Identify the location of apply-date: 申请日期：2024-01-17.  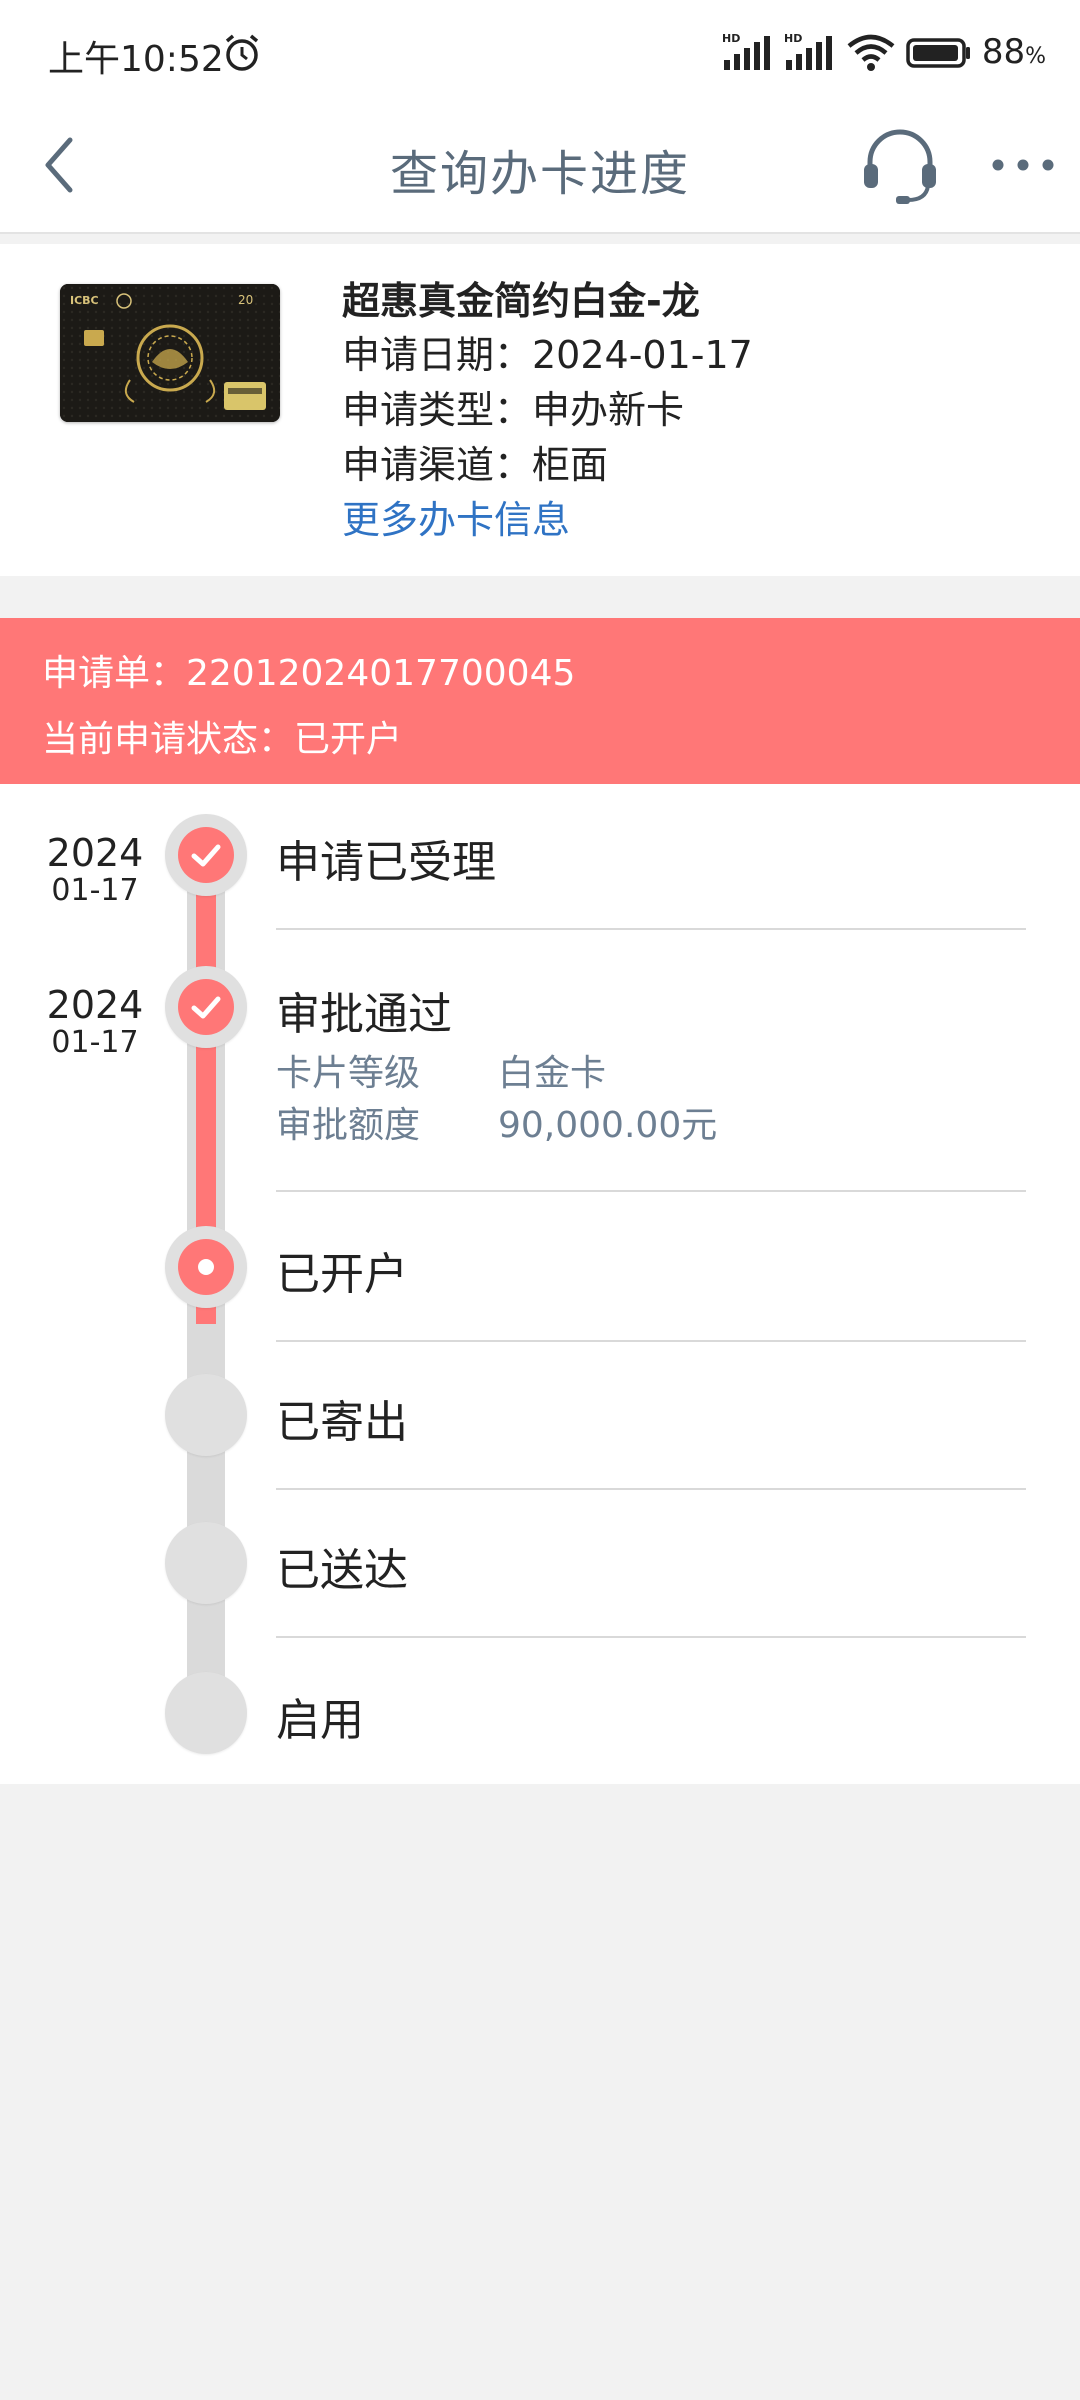
(547, 355).